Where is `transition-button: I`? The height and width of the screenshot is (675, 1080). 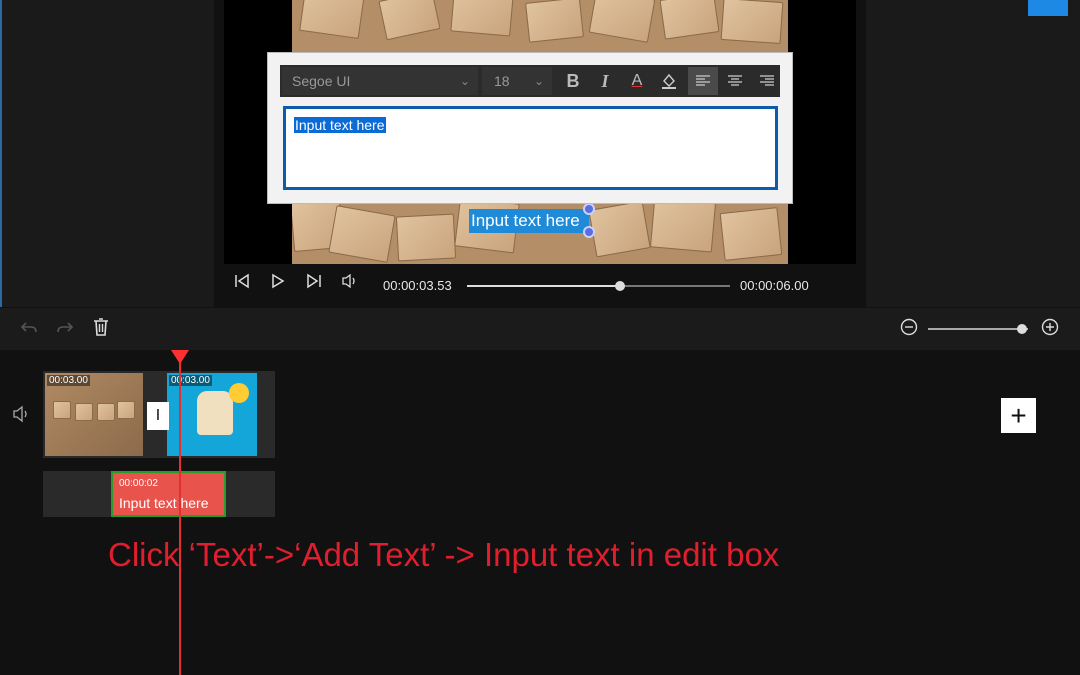 transition-button: I is located at coordinates (158, 416).